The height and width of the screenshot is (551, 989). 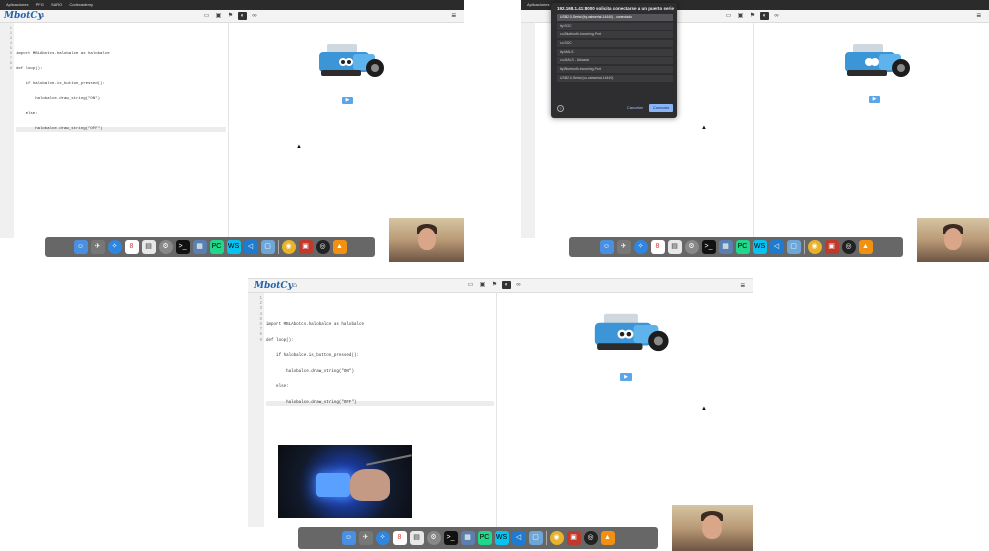 I want to click on mbot-robot-image, so click(x=877, y=60).